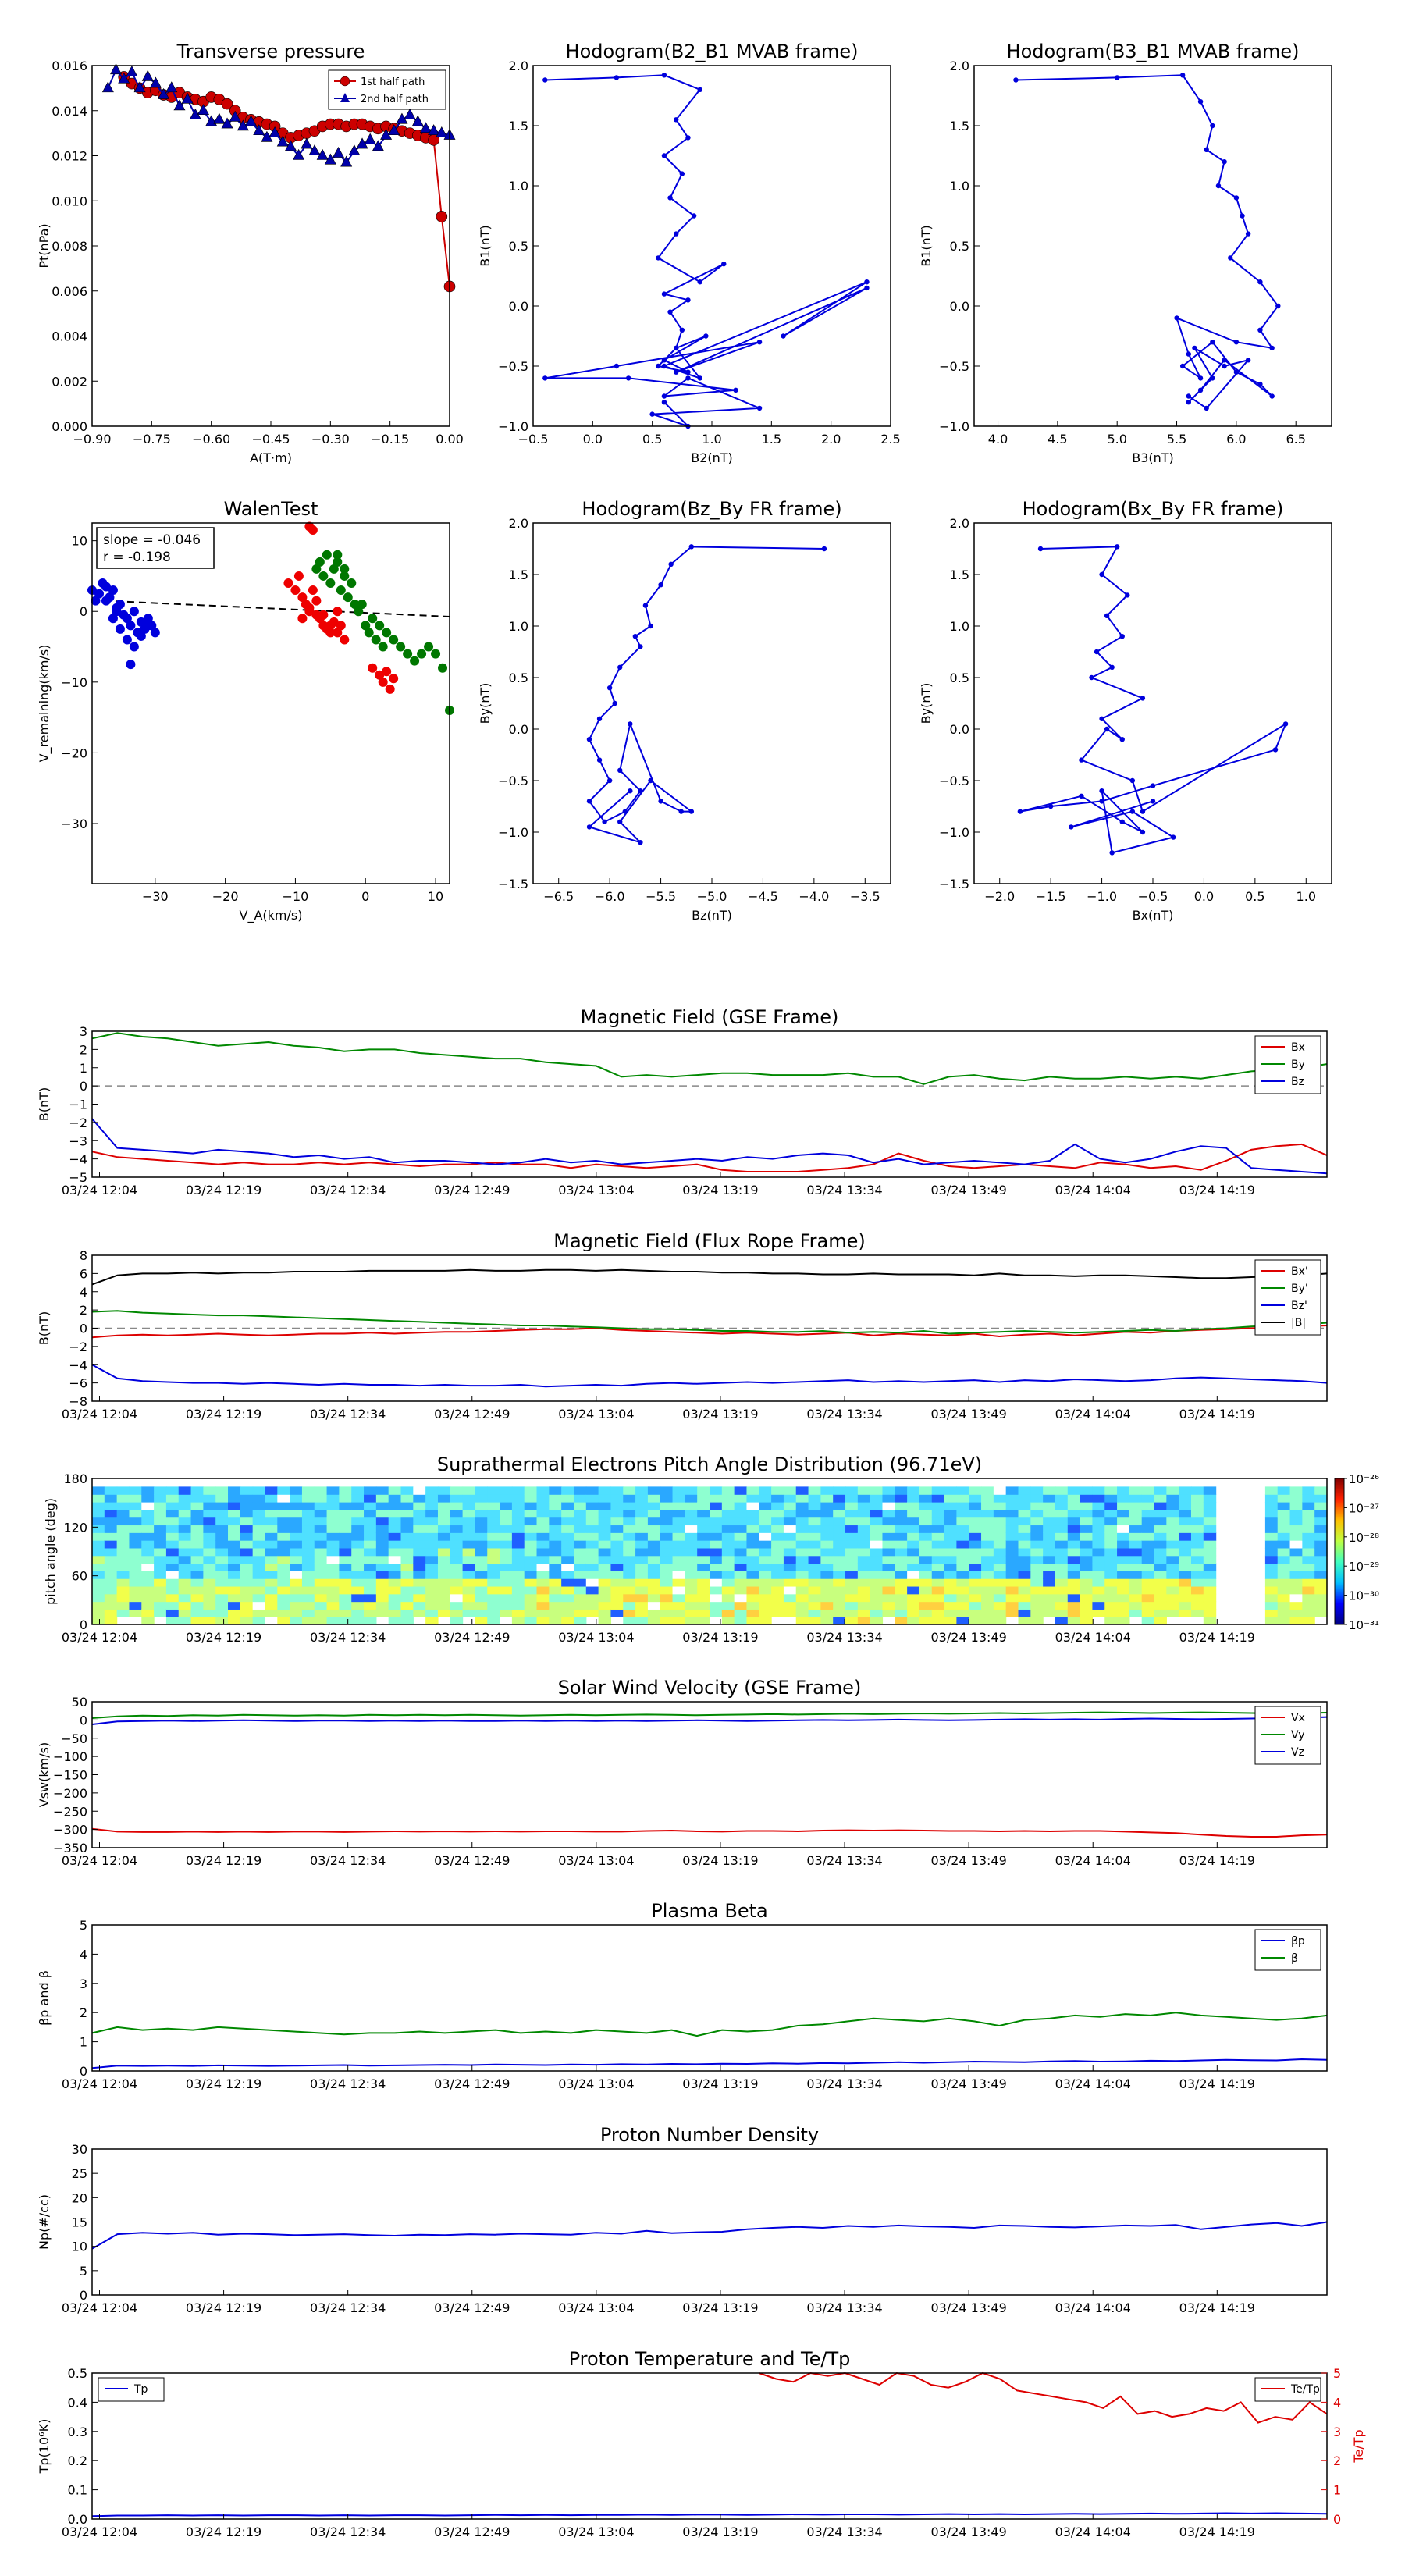 The image size is (1405, 2576). Describe the element at coordinates (960, 246) in the screenshot. I see `hodogram-b3-b1-ytick-label: 0.5` at that location.